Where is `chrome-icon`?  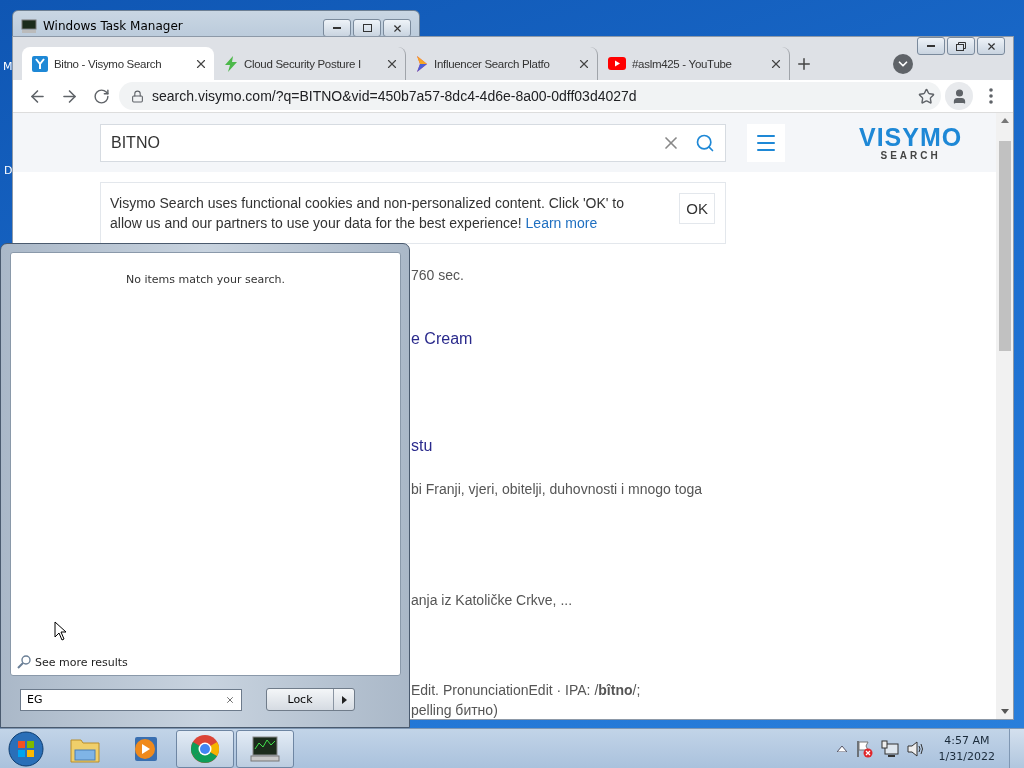
chrome-icon is located at coordinates (205, 749).